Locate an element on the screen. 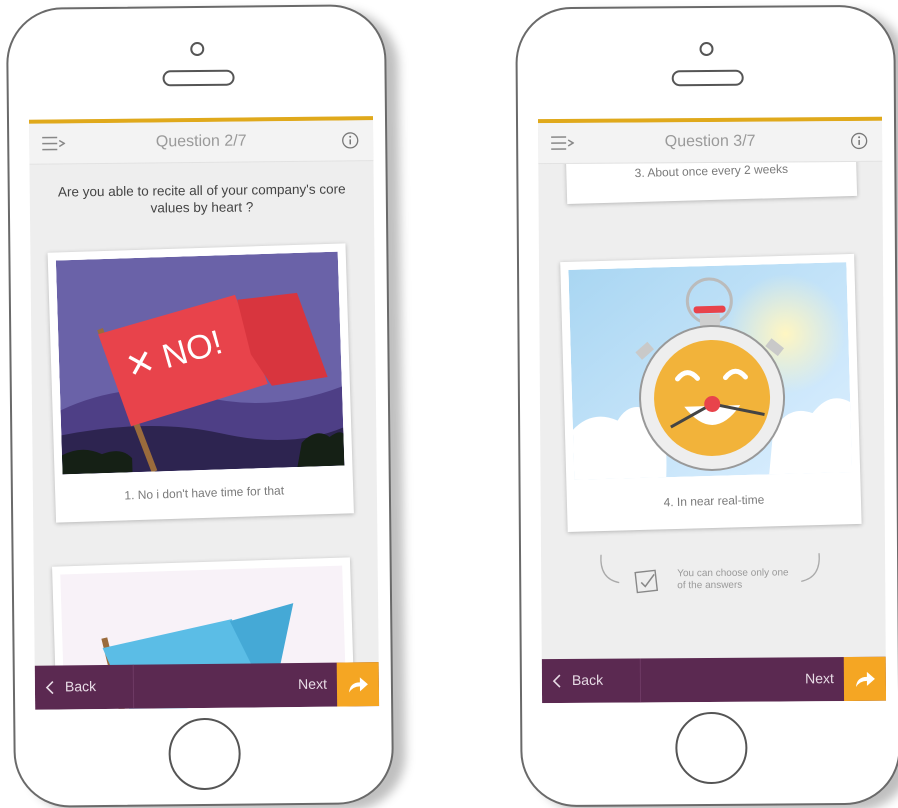 The width and height of the screenshot is (898, 808). answer-card-4: 4. In near real-time is located at coordinates (710, 393).